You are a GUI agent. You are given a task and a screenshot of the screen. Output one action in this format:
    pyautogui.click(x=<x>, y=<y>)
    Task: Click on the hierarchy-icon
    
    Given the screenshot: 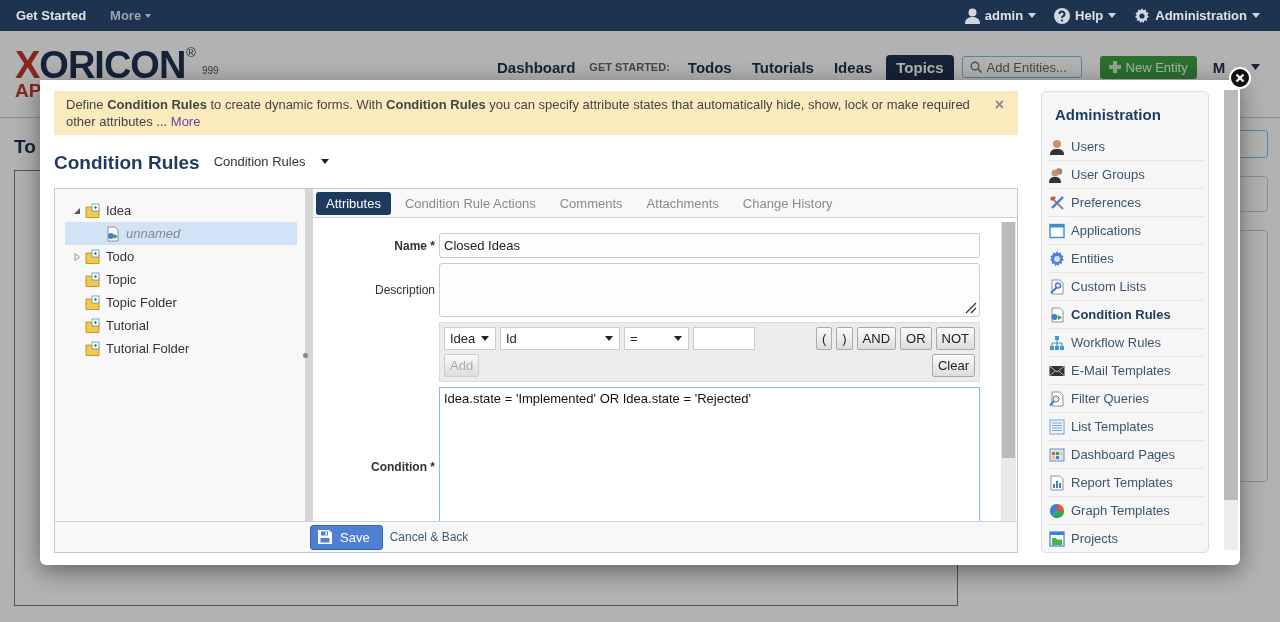 What is the action you would take?
    pyautogui.click(x=1057, y=342)
    